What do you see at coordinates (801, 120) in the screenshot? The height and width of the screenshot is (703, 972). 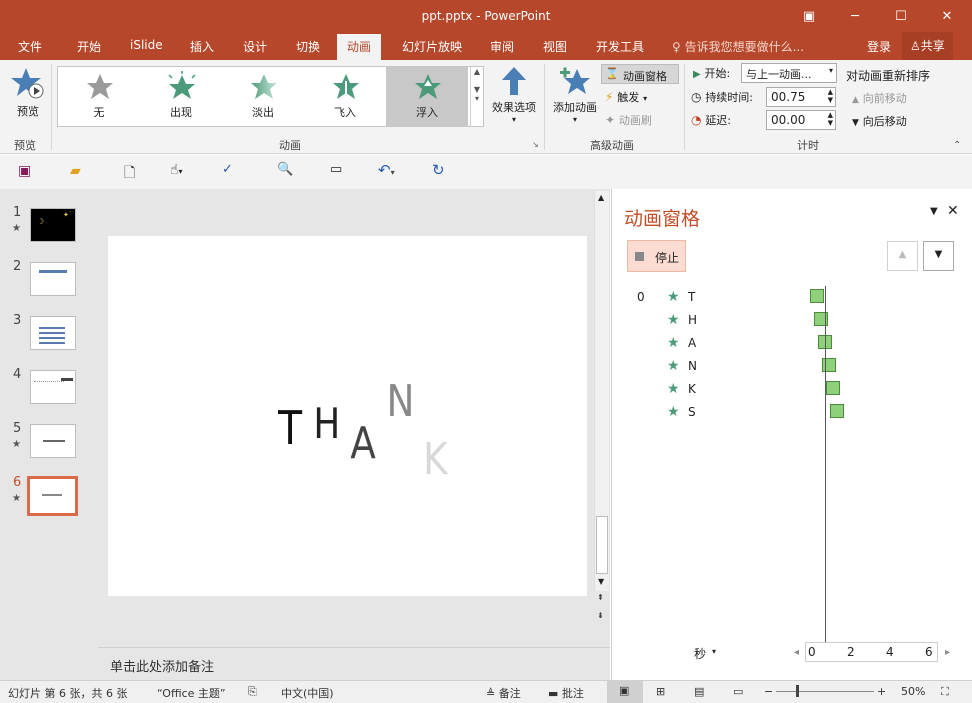 I see `delay-input: 00.00 ▲ ▼` at bounding box center [801, 120].